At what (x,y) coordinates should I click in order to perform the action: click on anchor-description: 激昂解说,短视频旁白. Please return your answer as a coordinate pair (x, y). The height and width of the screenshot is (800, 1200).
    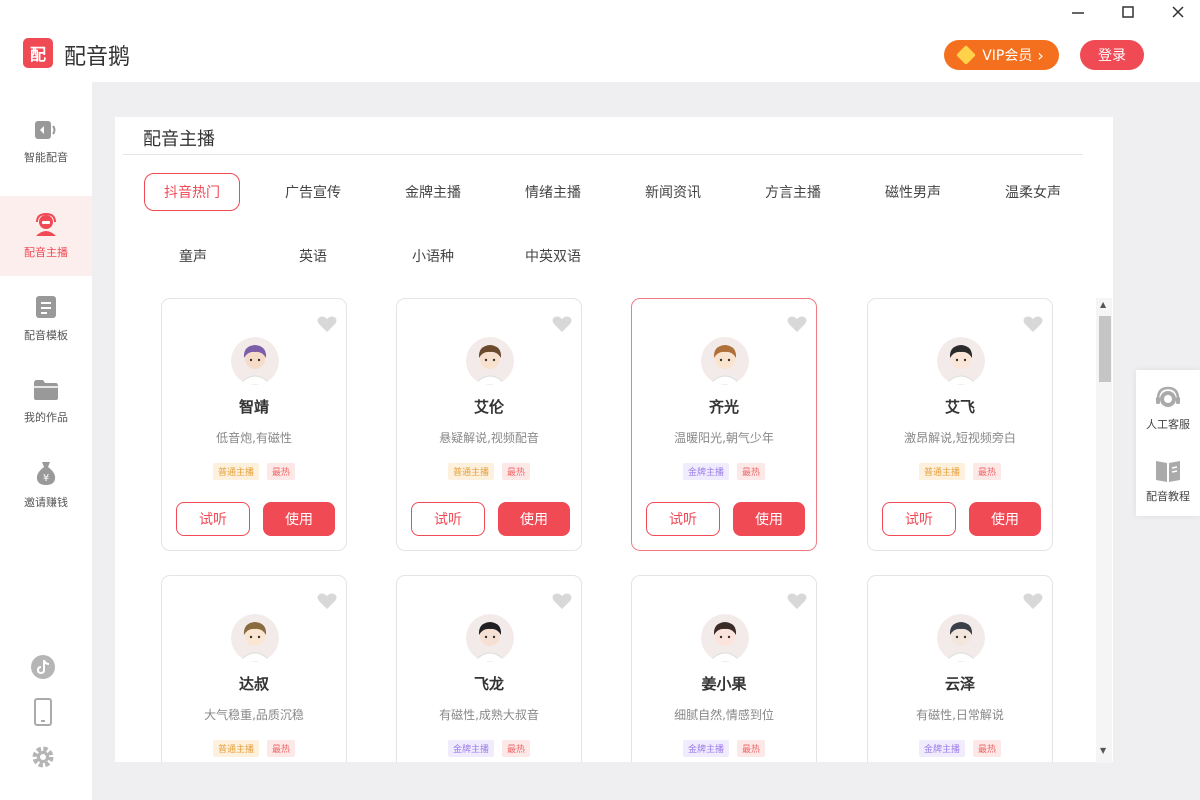
    Looking at the image, I should click on (960, 438).